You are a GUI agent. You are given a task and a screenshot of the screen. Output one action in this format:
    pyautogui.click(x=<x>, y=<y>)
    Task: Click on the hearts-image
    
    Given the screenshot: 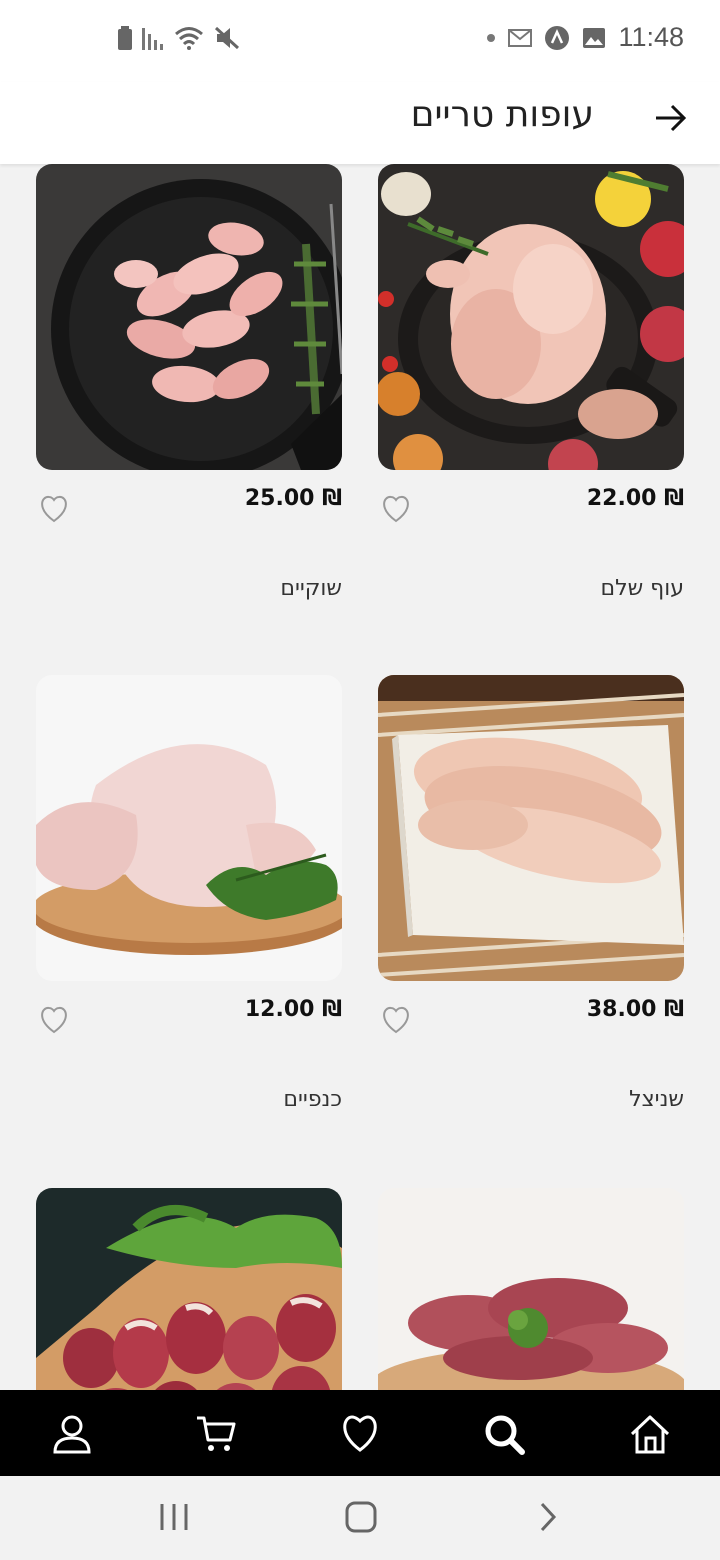 What is the action you would take?
    pyautogui.click(x=189, y=1289)
    